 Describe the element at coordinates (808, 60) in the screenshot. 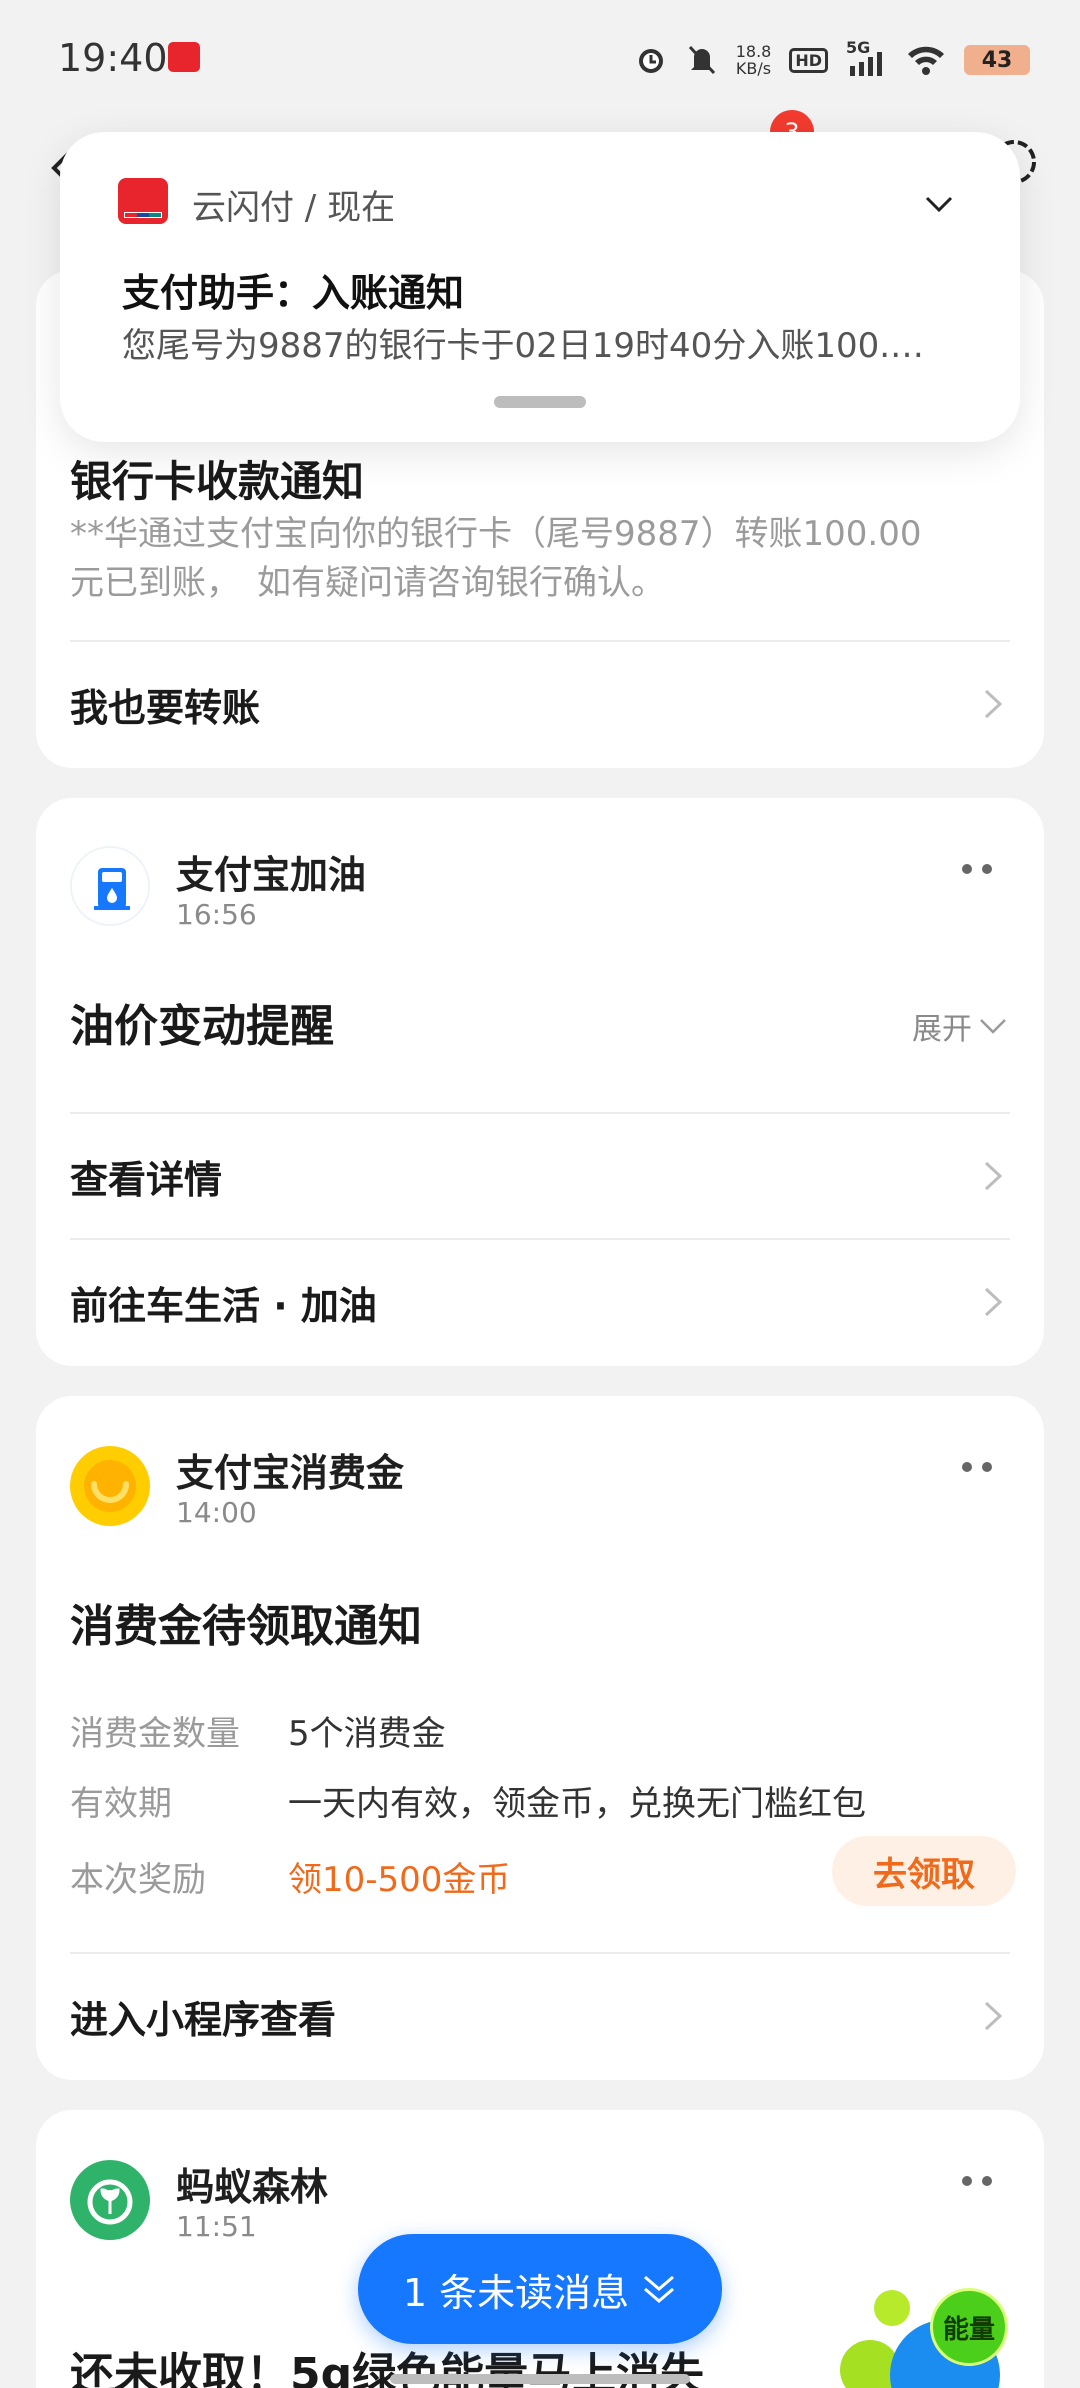

I see `hd-icon: HD` at that location.